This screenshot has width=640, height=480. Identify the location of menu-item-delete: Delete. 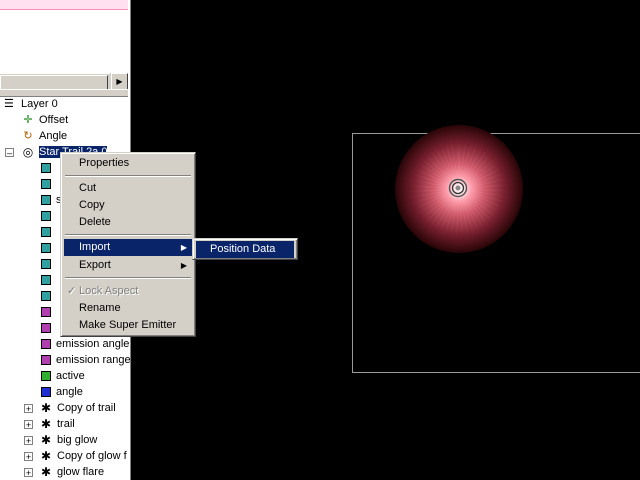
(128, 222).